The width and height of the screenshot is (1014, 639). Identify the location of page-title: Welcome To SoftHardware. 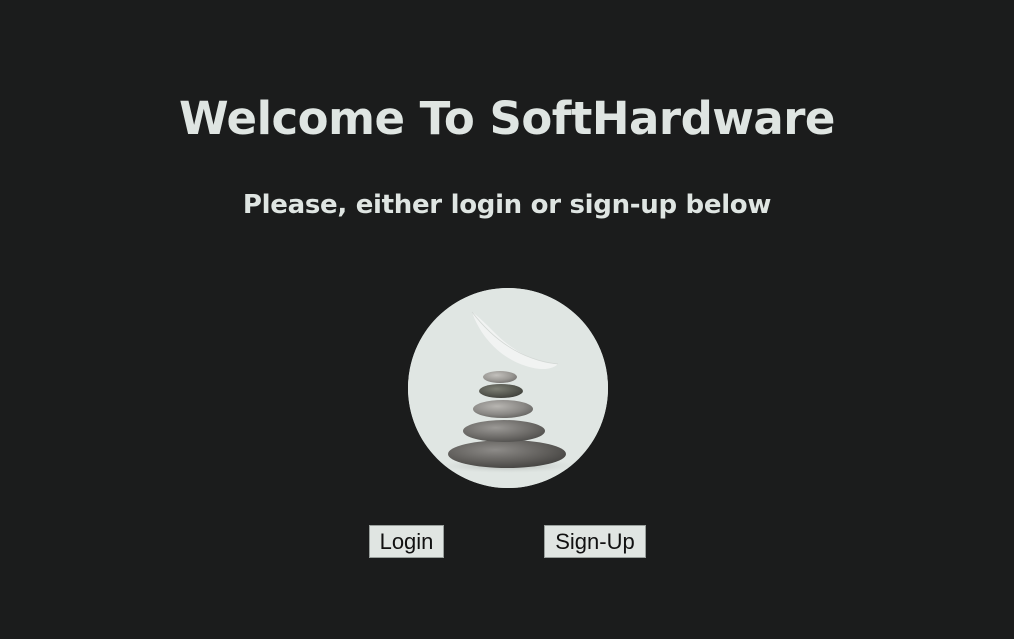
(507, 118).